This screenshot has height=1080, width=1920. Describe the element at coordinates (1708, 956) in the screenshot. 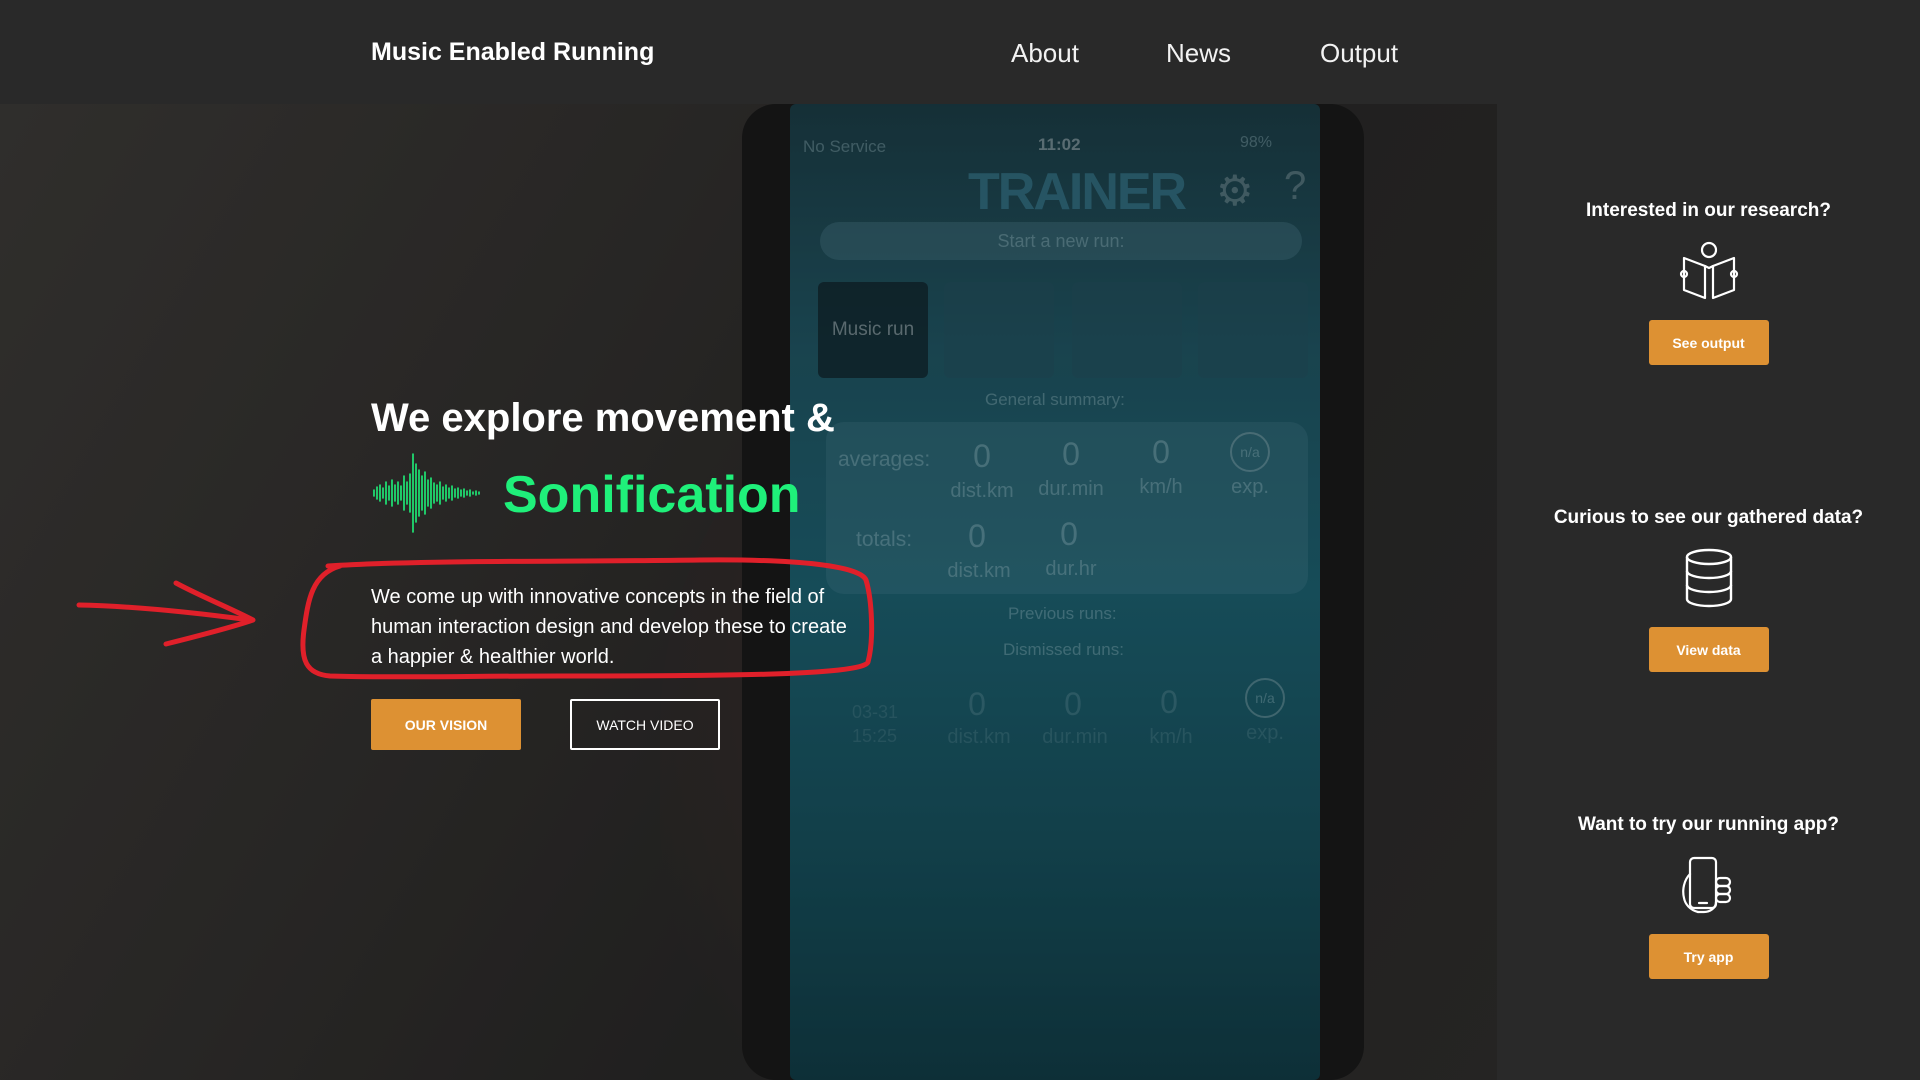

I see `try-app-button: Try app` at that location.